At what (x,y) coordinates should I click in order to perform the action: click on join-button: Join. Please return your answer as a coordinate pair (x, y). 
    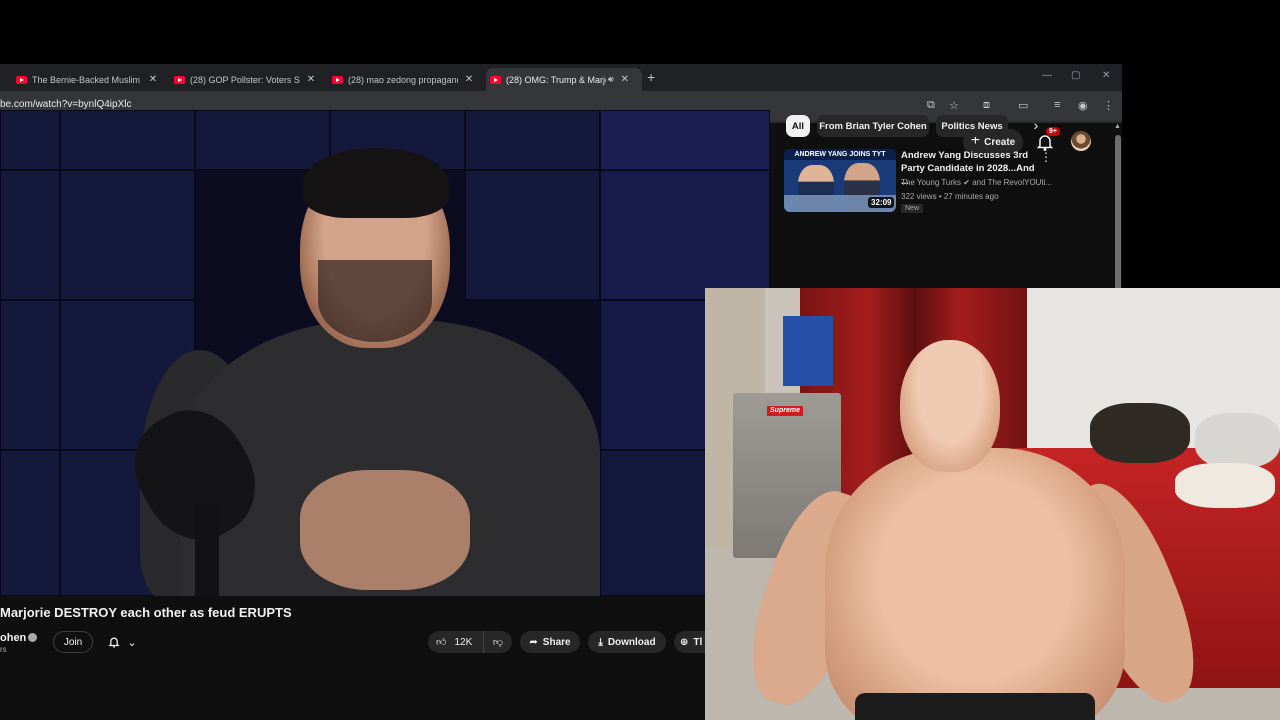
    Looking at the image, I should click on (73, 642).